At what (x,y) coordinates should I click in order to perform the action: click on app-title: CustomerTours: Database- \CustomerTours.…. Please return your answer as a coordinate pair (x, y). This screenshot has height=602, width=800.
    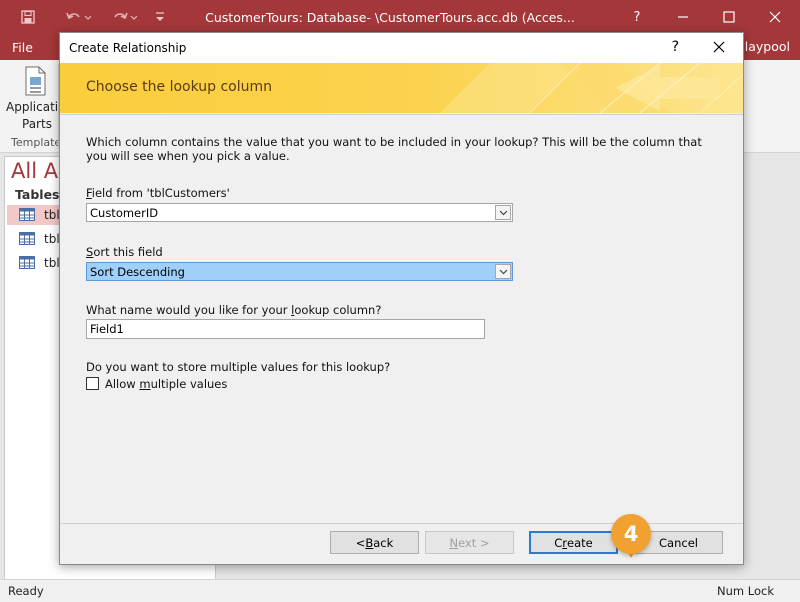
    Looking at the image, I should click on (390, 17).